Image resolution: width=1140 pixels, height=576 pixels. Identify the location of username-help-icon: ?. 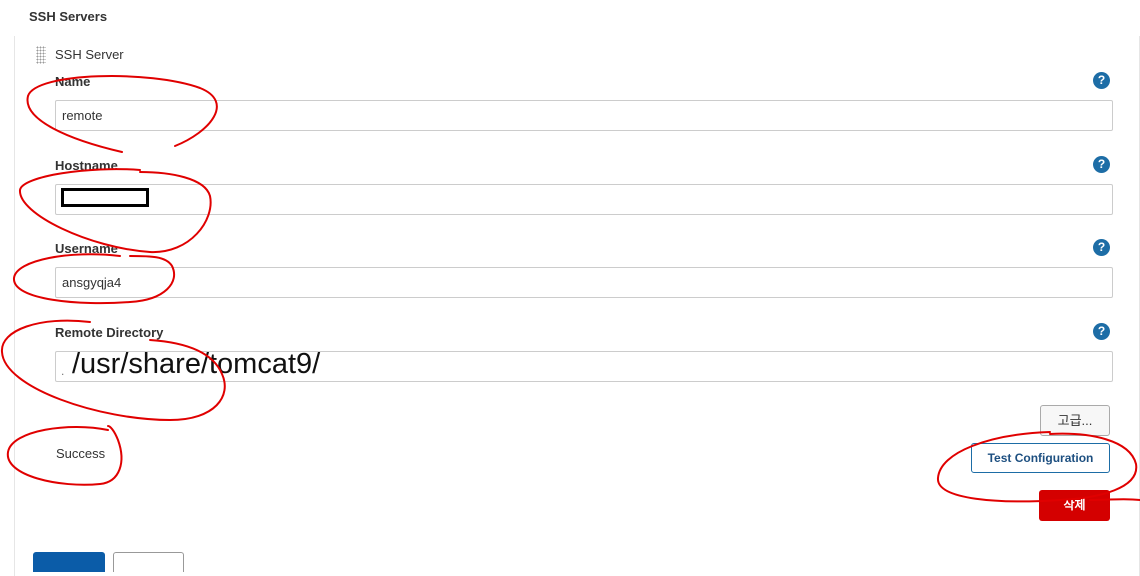
(1101, 247).